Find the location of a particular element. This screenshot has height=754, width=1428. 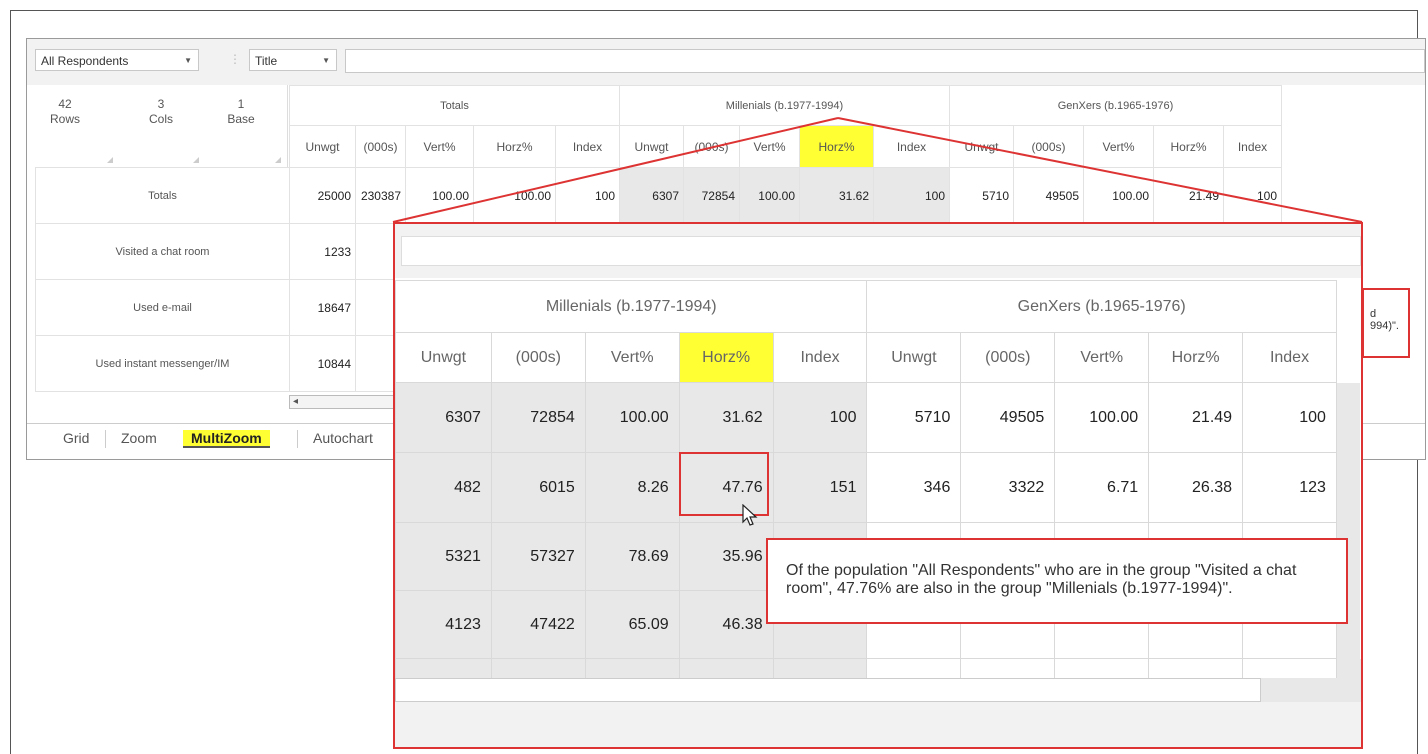

table-cell: 18647 is located at coordinates (322, 307).